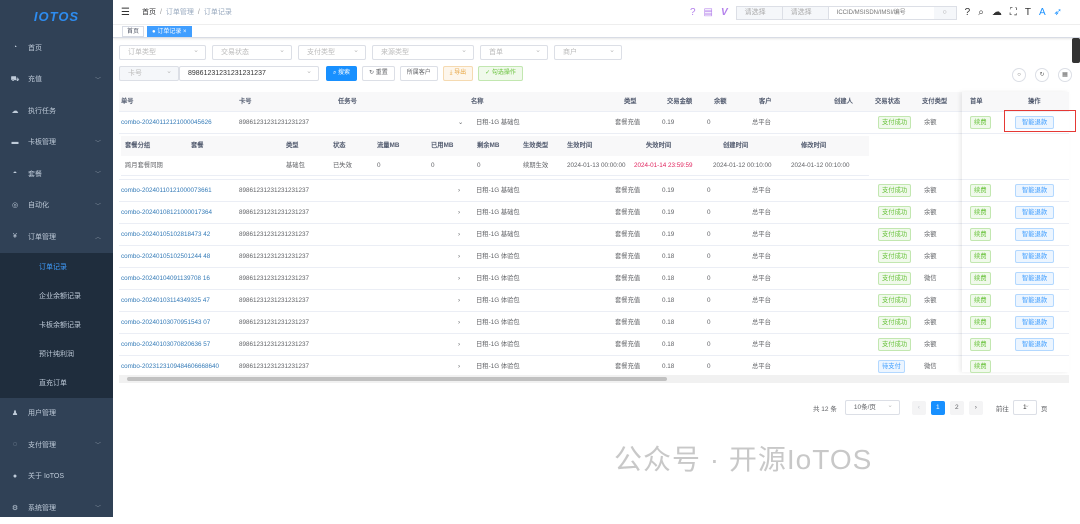 The width and height of the screenshot is (1080, 524). Describe the element at coordinates (252, 52) in the screenshot. I see `filter-select: 交易状态` at that location.